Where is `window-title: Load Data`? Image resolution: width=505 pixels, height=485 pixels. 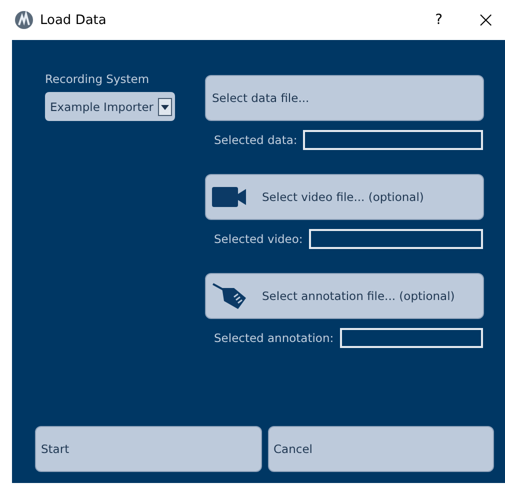 window-title: Load Data is located at coordinates (74, 20).